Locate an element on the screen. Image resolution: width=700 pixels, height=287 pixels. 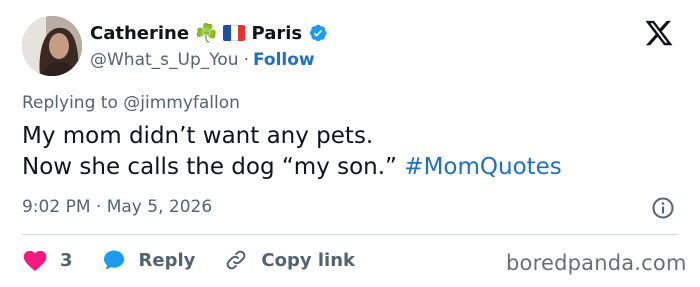
france-flag-emoji is located at coordinates (234, 33).